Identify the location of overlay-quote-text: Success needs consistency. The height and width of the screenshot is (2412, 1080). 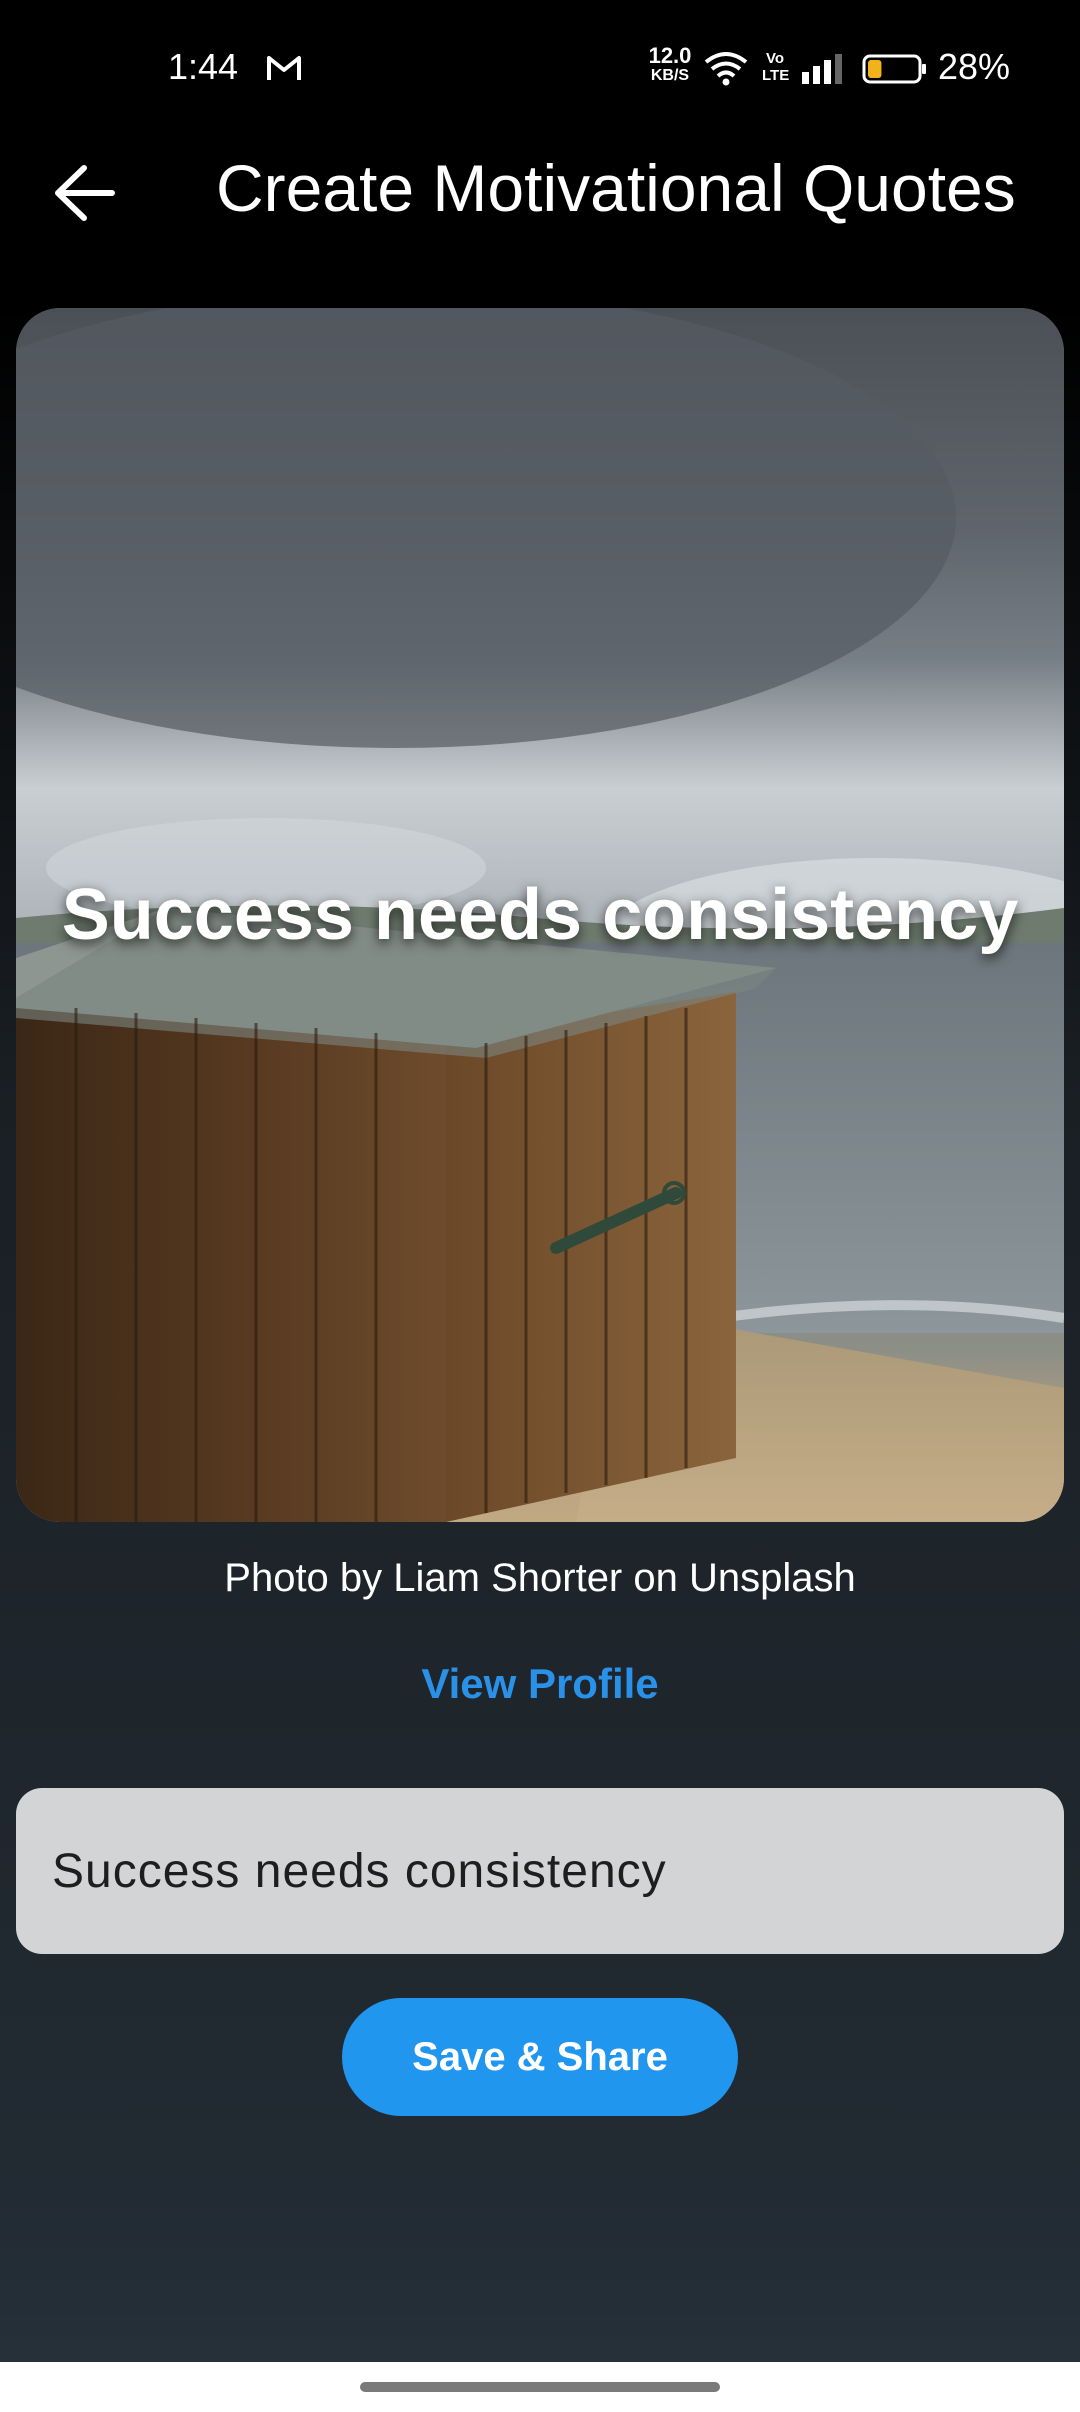
(540, 915).